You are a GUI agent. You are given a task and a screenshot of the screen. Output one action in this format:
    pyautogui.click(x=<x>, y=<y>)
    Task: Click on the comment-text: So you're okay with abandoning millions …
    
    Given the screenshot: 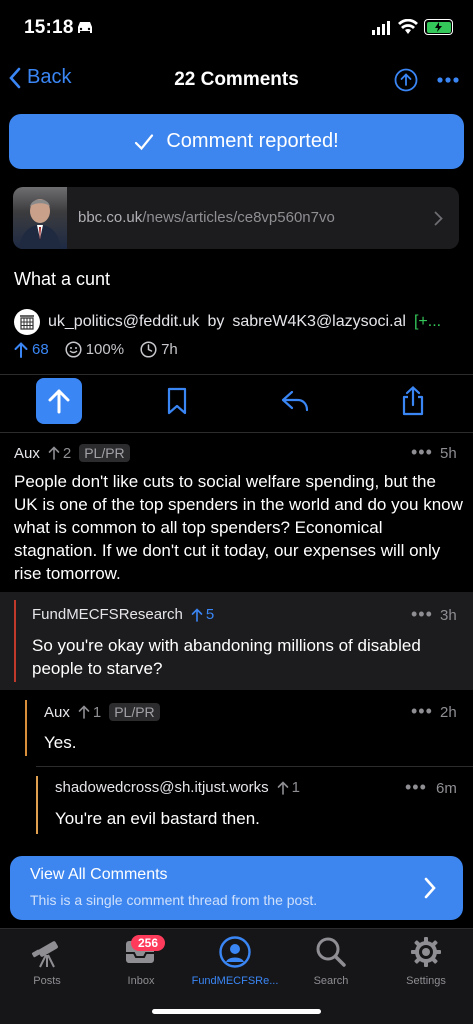 What is the action you would take?
    pyautogui.click(x=226, y=657)
    